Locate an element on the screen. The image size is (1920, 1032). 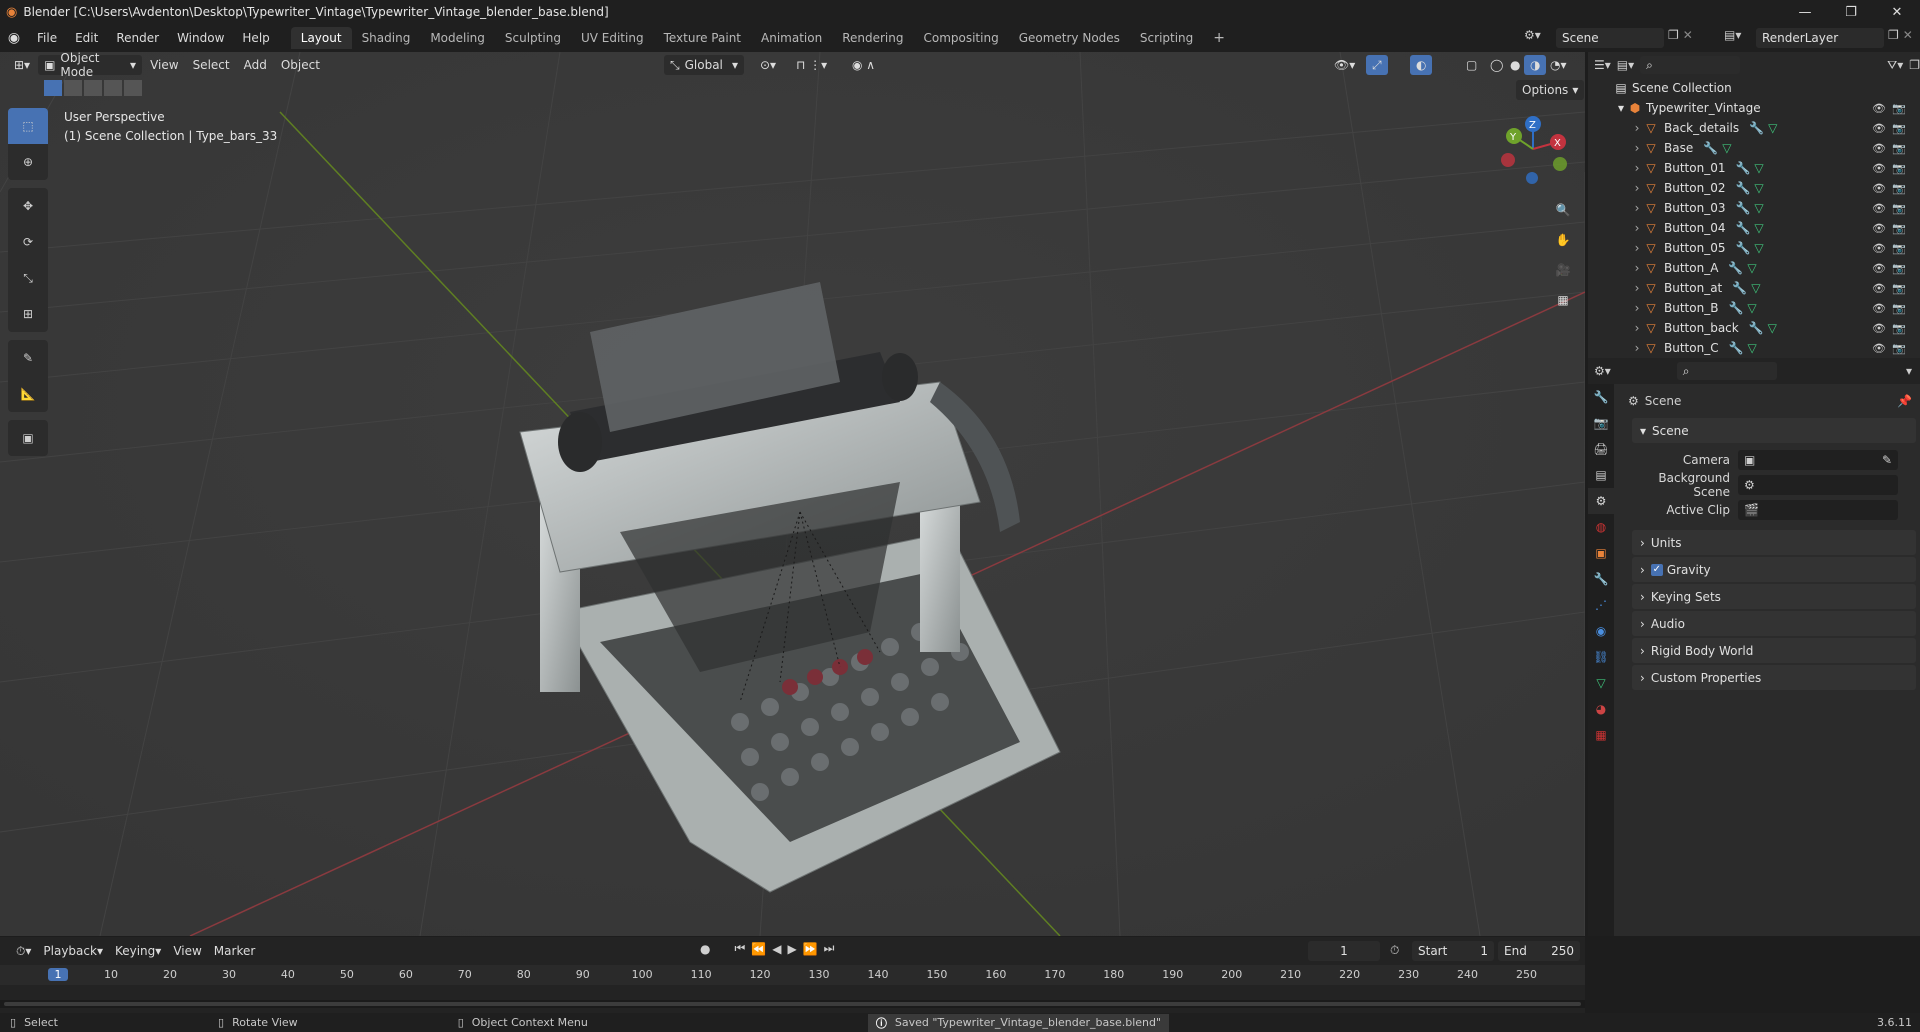
menu-file: File is located at coordinates (47, 38).